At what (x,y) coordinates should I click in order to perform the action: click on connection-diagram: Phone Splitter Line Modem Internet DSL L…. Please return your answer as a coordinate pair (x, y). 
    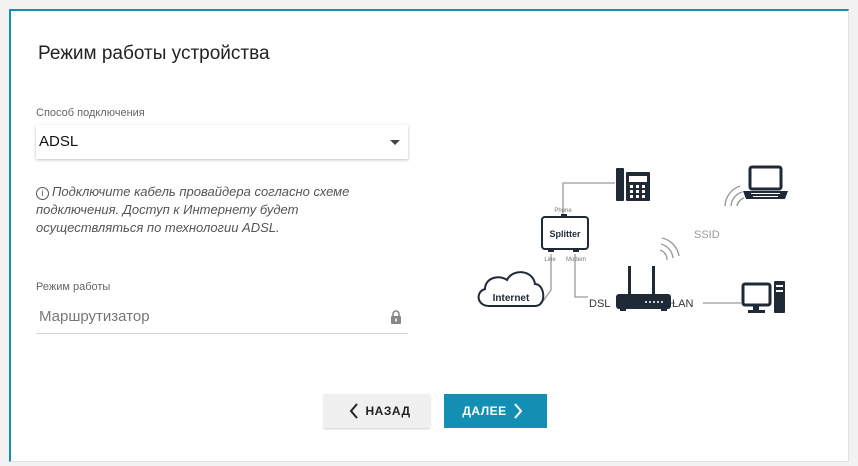
    Looking at the image, I should click on (632, 239).